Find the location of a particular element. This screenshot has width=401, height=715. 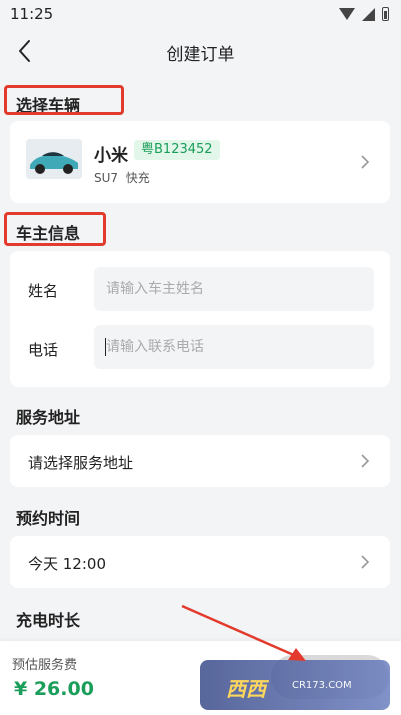

battery-icon is located at coordinates (385, 14).